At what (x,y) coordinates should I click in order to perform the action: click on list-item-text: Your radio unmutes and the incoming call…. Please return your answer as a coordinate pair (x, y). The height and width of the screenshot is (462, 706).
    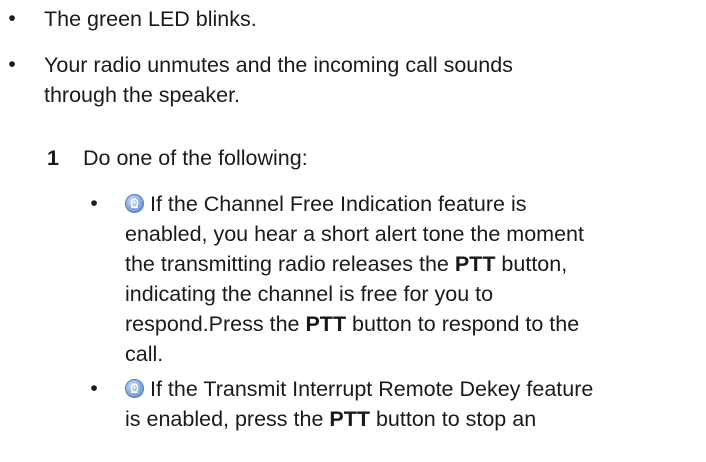
    Looking at the image, I should click on (278, 80).